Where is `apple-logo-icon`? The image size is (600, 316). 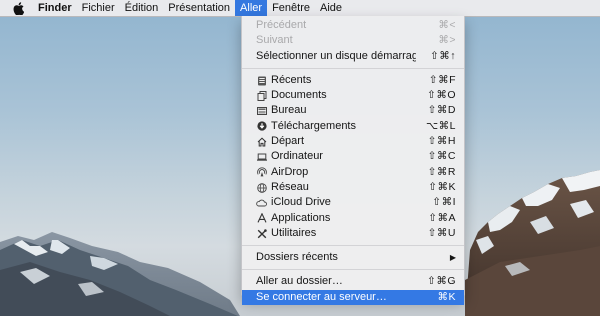 apple-logo-icon is located at coordinates (18, 8).